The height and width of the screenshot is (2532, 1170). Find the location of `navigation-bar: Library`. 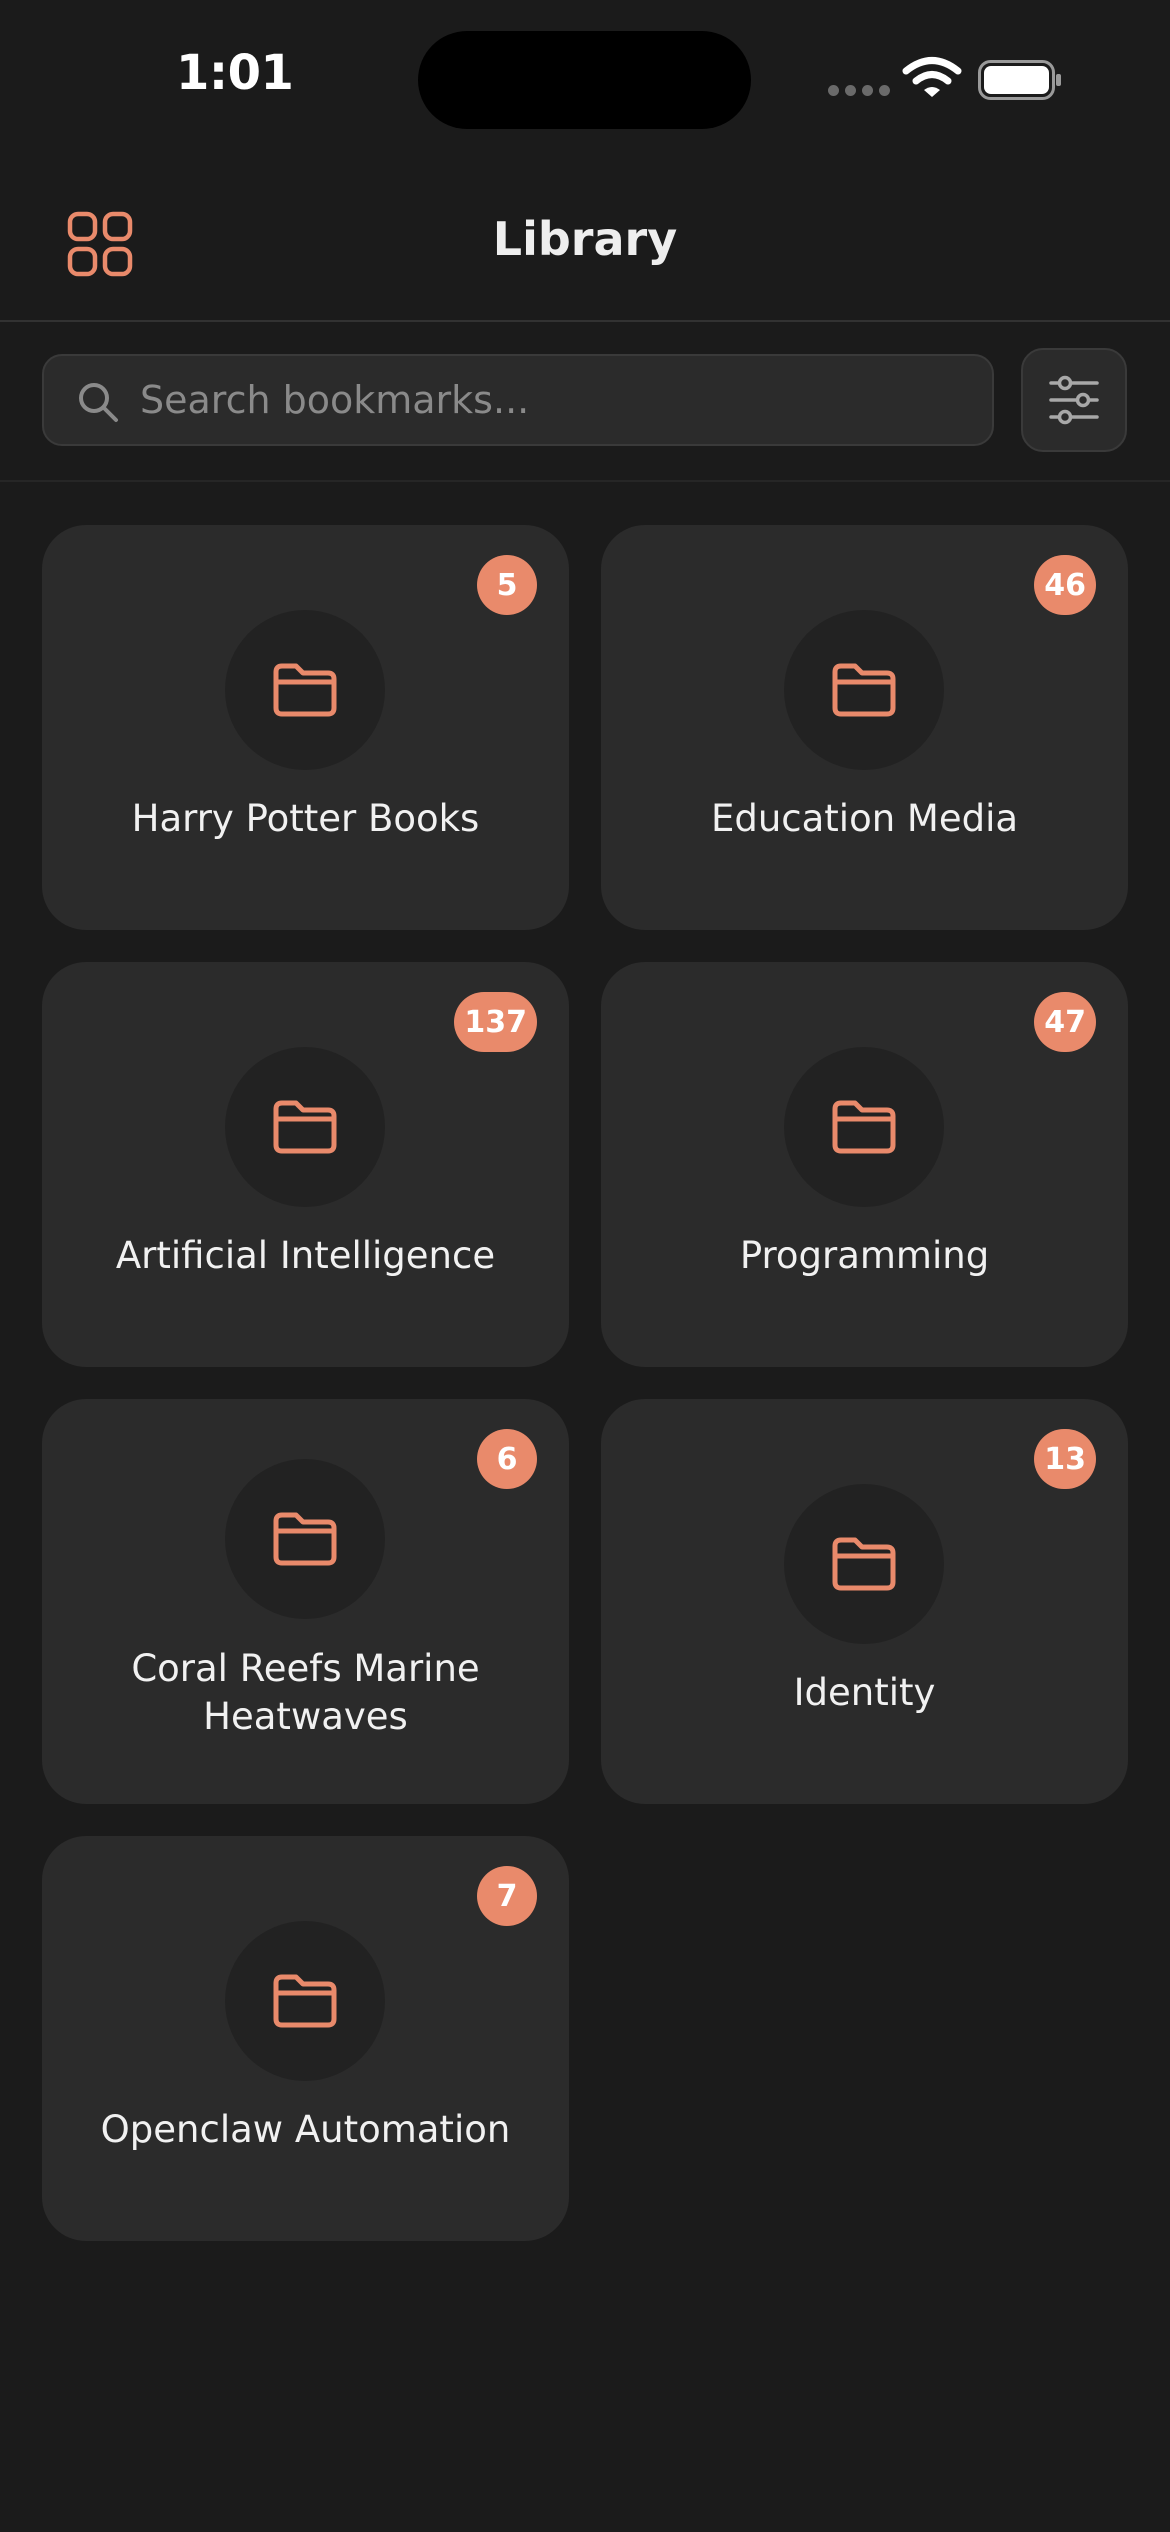

navigation-bar: Library is located at coordinates (585, 241).